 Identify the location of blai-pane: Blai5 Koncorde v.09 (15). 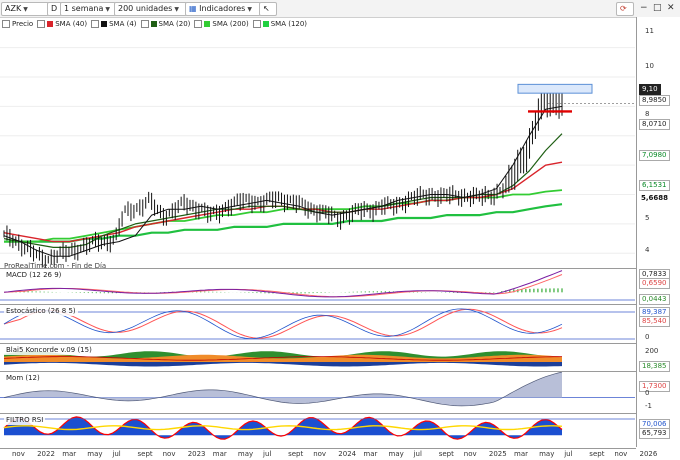
(317, 357).